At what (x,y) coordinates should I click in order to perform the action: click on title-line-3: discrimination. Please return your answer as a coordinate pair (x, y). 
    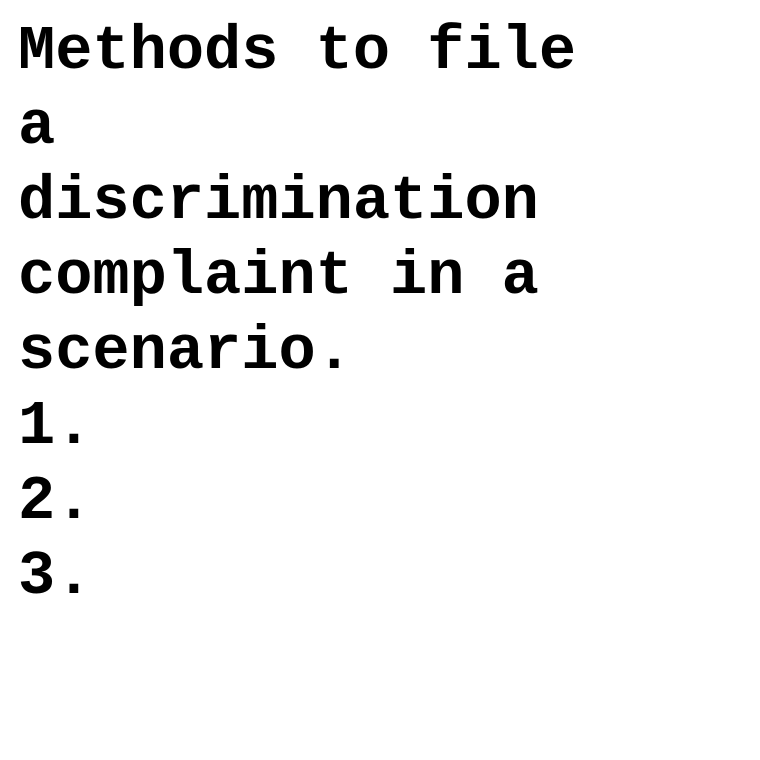
    Looking at the image, I should click on (278, 201).